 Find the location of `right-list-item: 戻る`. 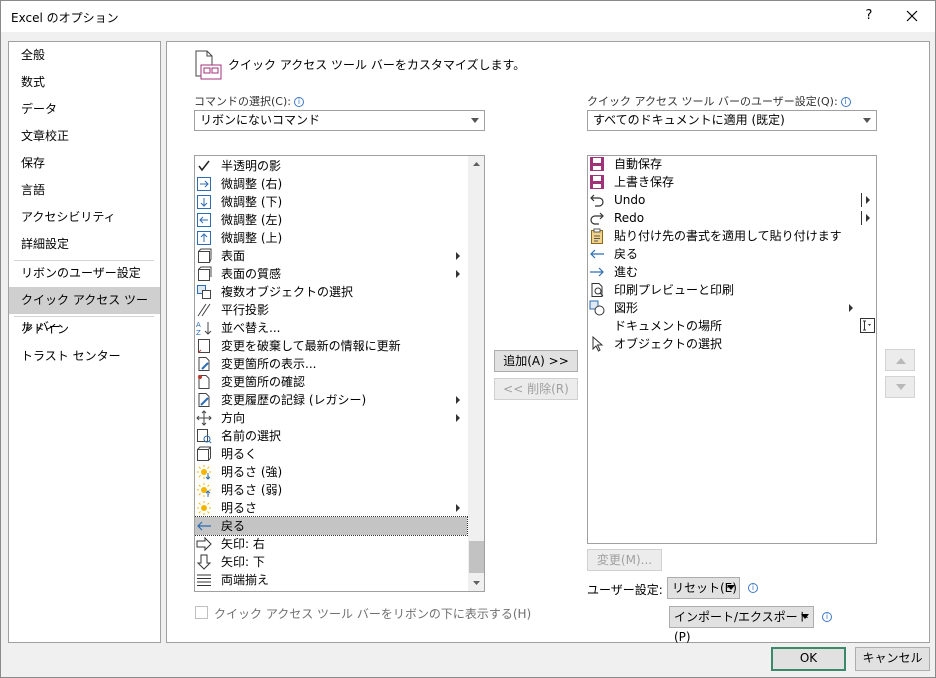

right-list-item: 戻る is located at coordinates (732, 254).